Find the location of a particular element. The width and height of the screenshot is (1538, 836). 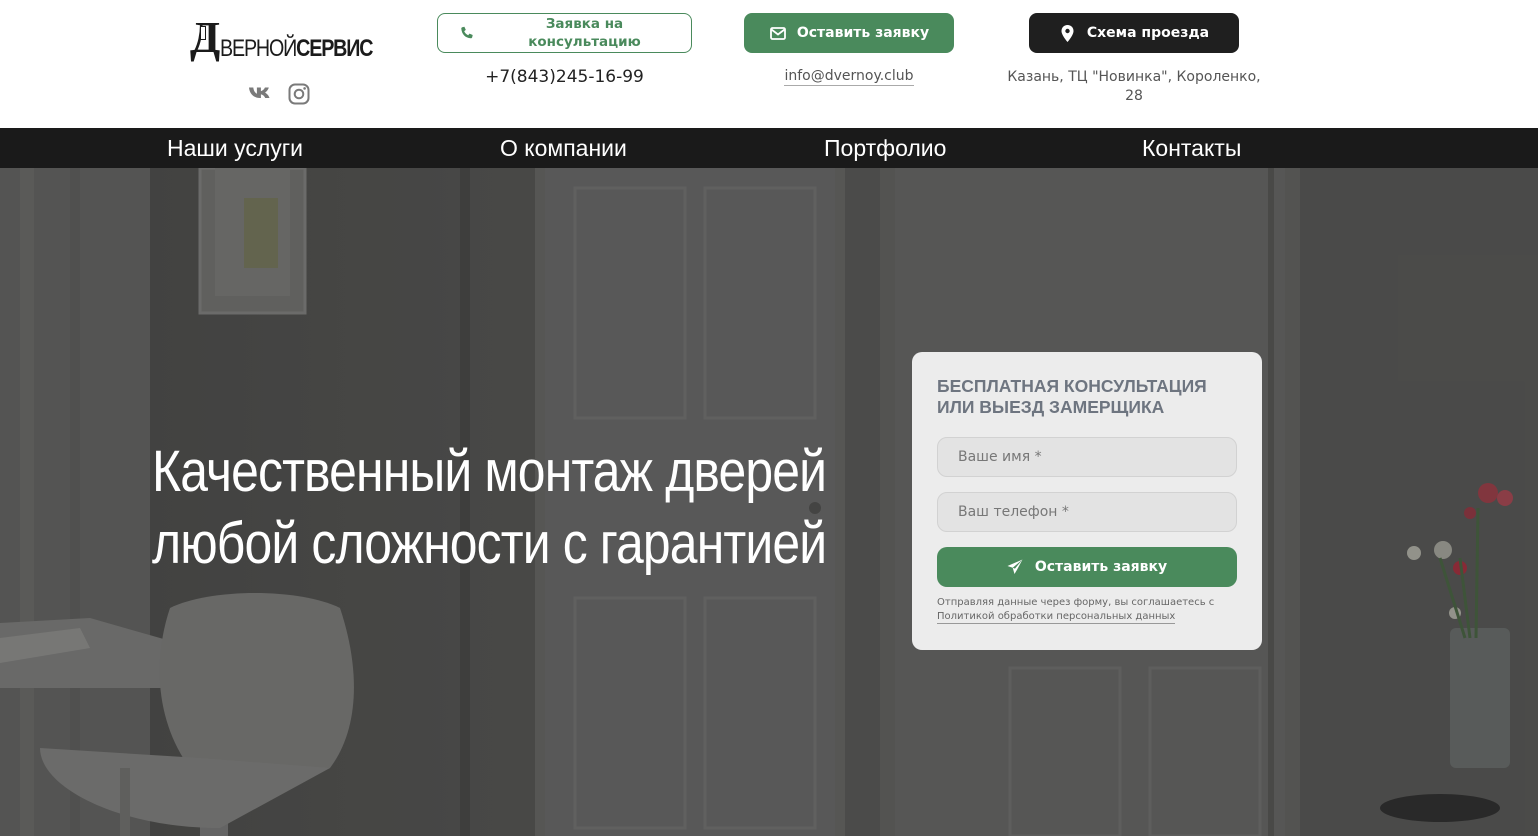

logo: Д ВЕРНОЙСЕРВИС is located at coordinates (281, 39).